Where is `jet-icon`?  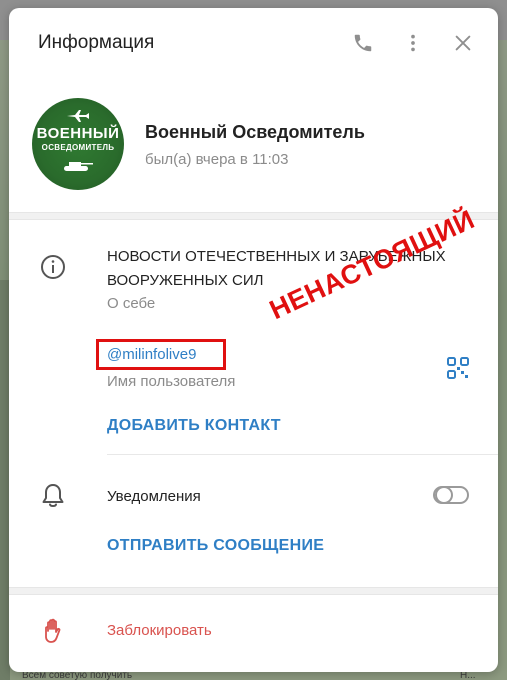 jet-icon is located at coordinates (78, 116).